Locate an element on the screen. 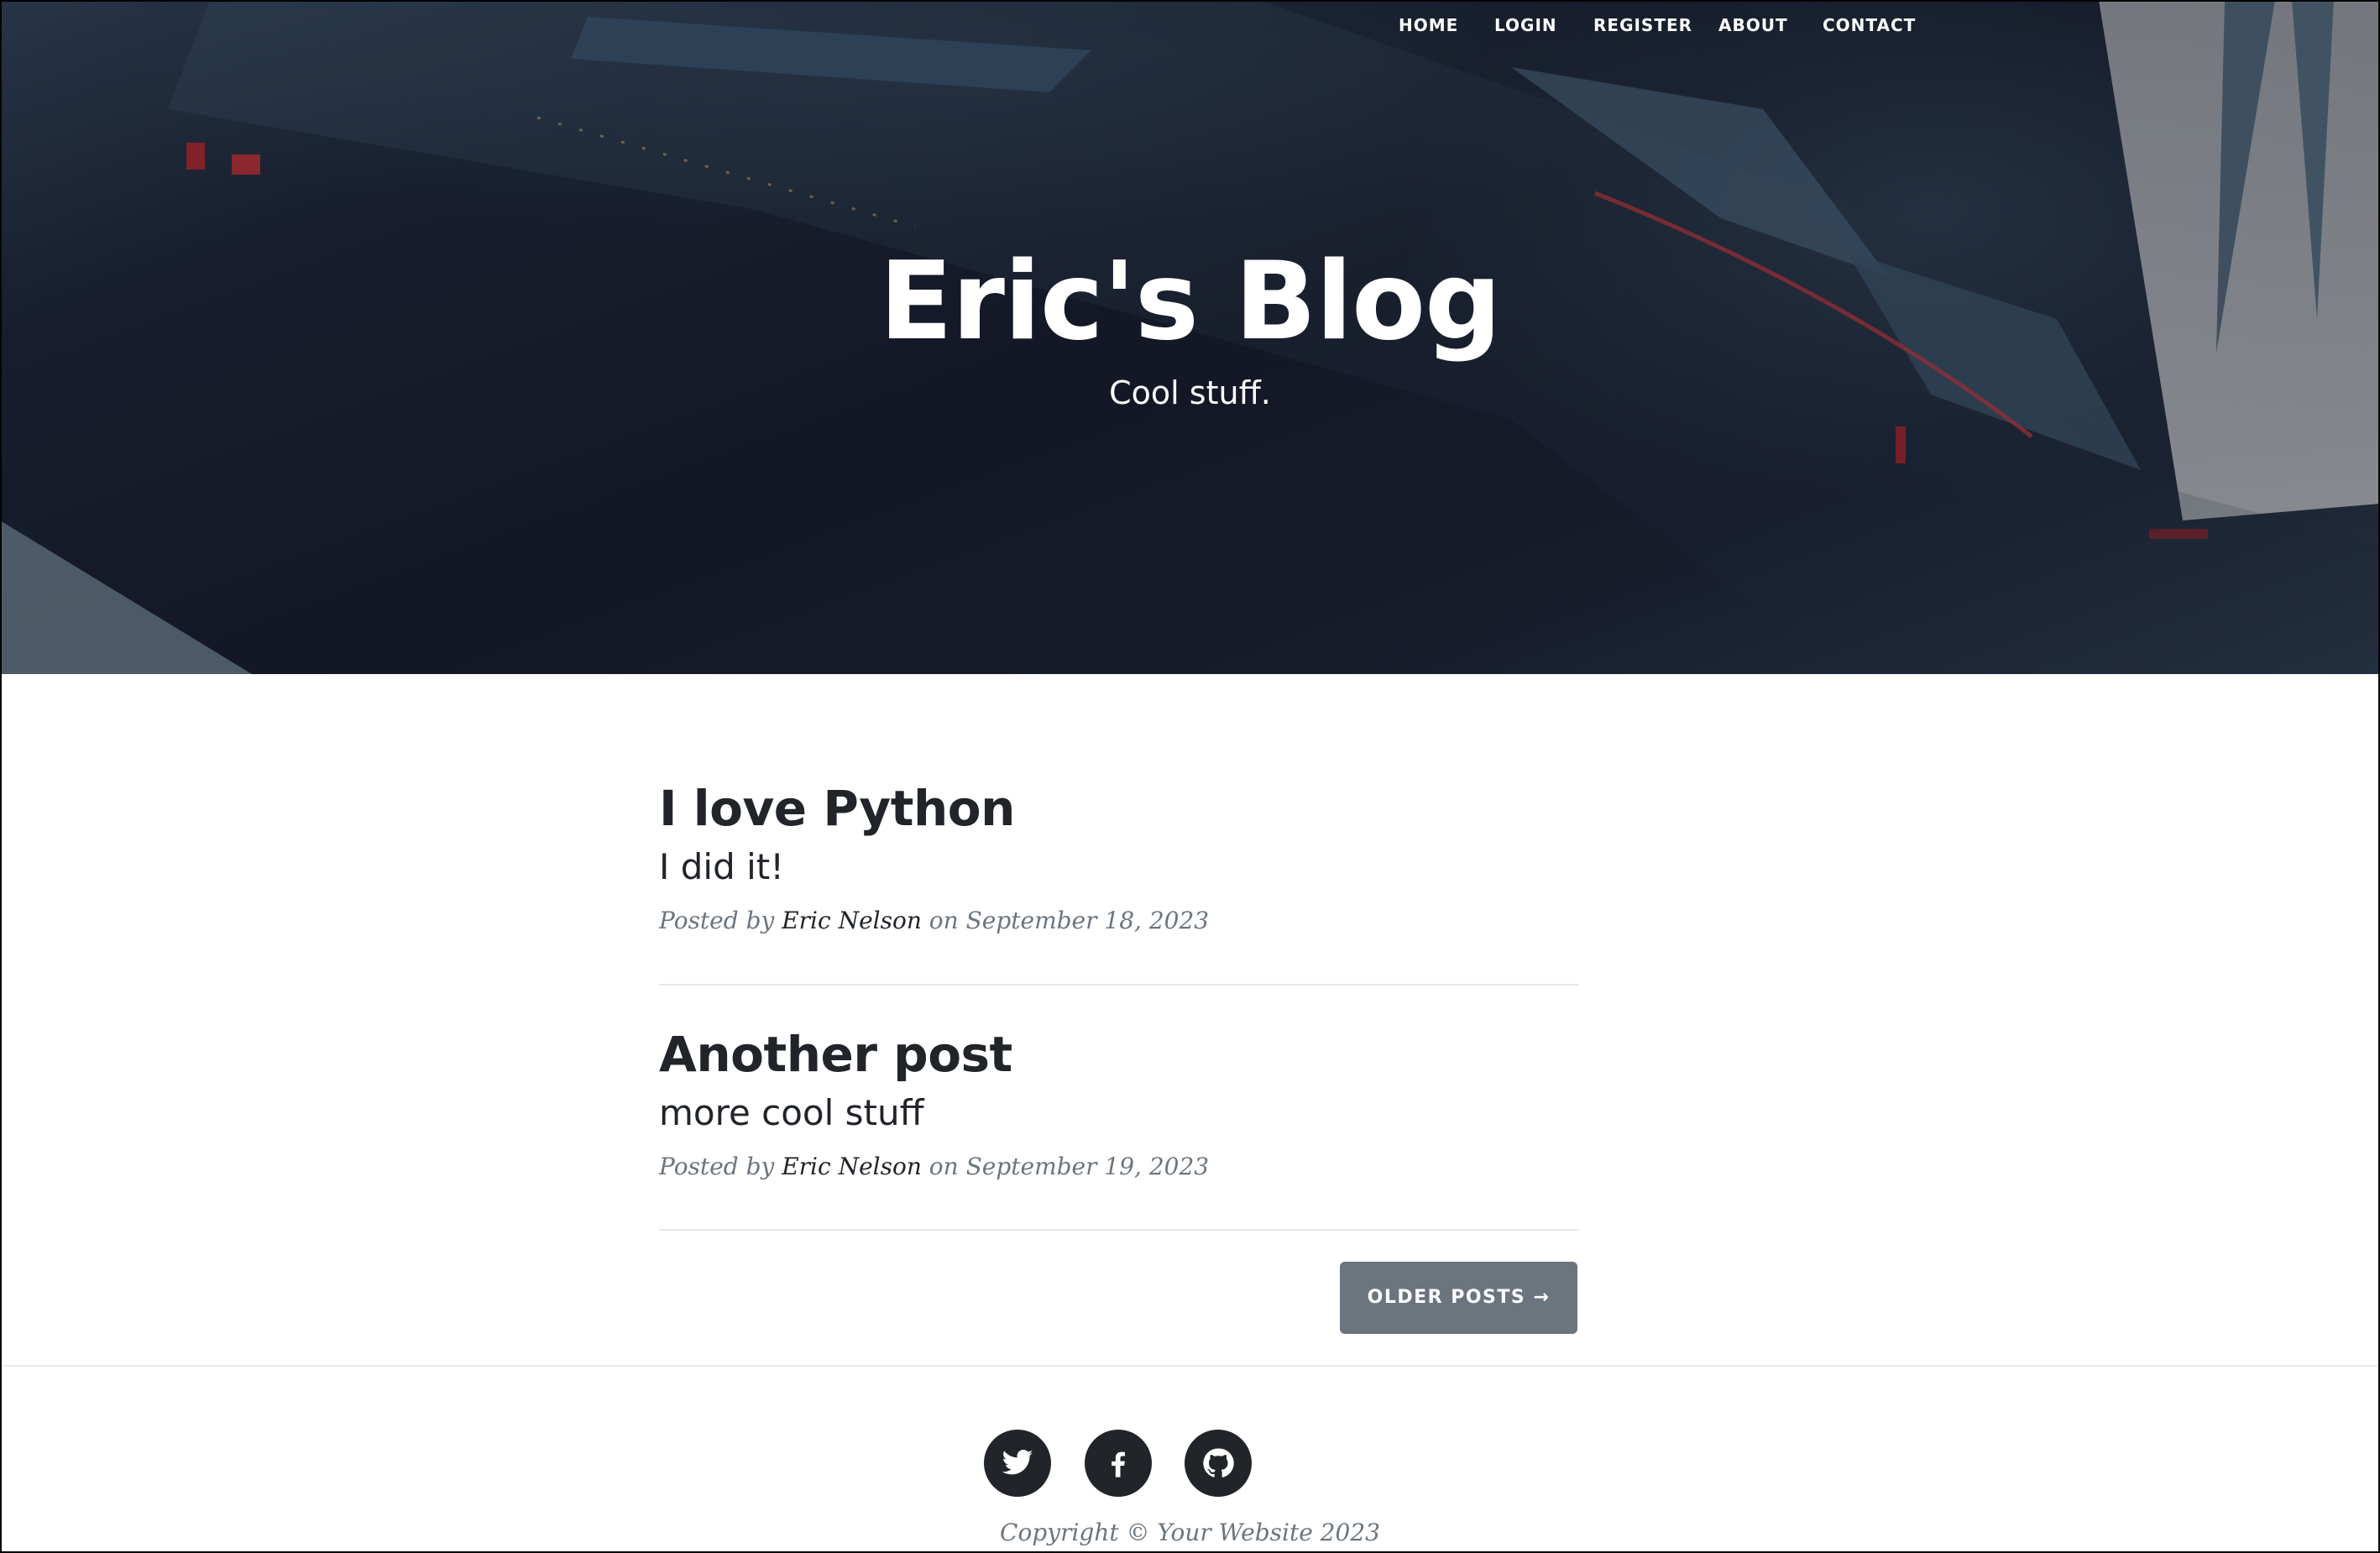 This screenshot has height=1553, width=2380. post-meta-date: on September 18, 2023 is located at coordinates (1069, 920).